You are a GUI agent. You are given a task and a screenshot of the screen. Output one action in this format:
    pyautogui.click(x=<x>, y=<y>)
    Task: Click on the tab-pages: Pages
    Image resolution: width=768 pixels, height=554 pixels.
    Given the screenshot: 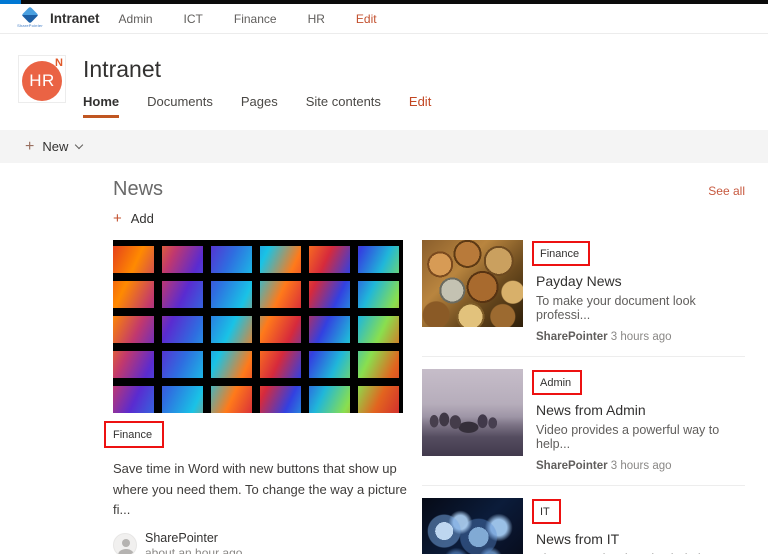 What is the action you would take?
    pyautogui.click(x=259, y=106)
    